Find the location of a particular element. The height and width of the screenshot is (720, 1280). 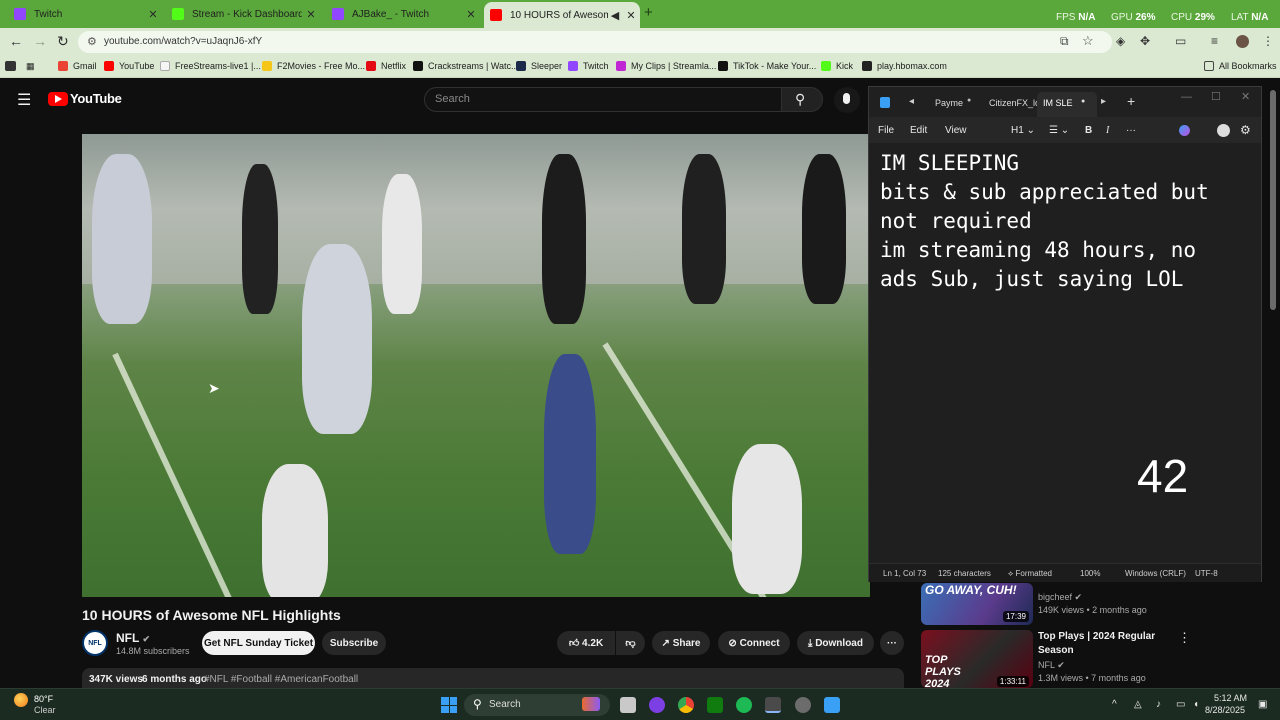

notepad-tab-payme: Payme is located at coordinates (949, 103).